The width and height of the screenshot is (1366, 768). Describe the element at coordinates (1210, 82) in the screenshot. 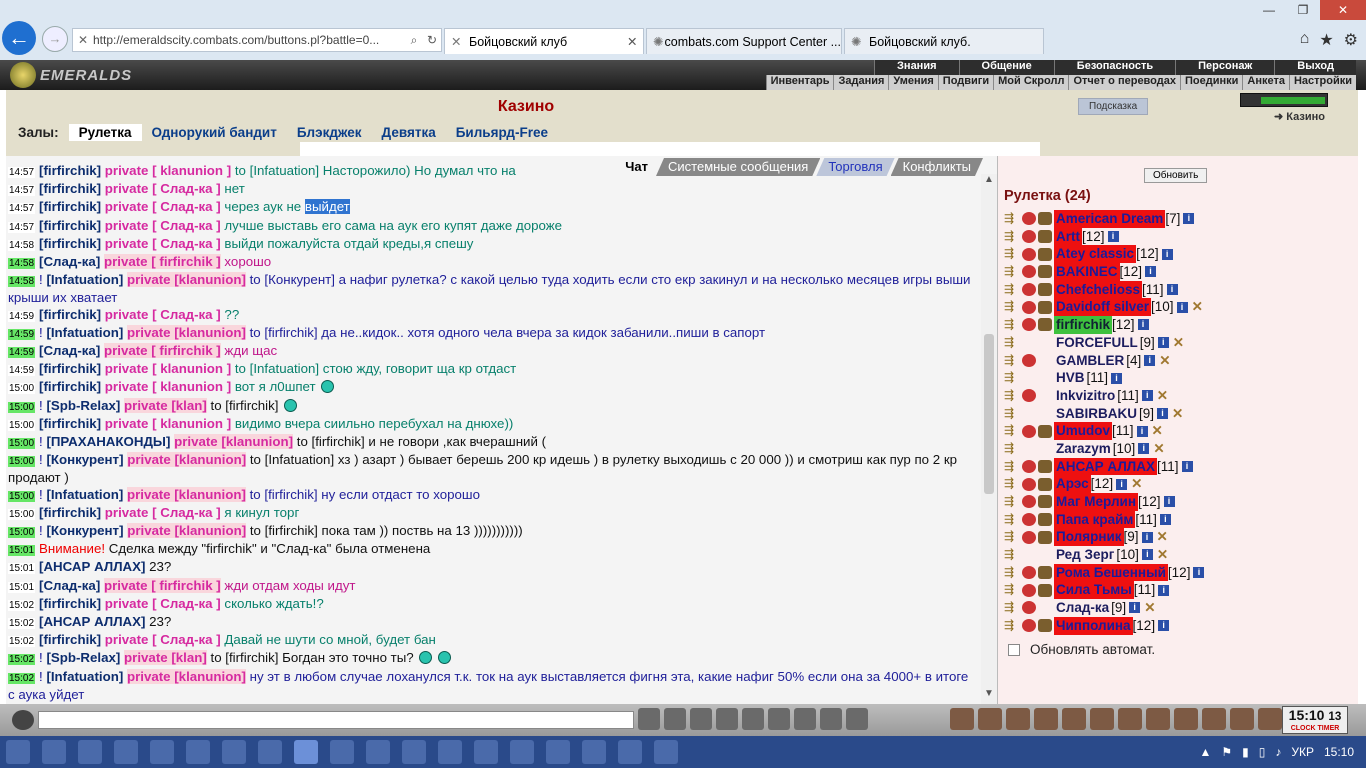

I see `submenu-fights: Поединки` at that location.